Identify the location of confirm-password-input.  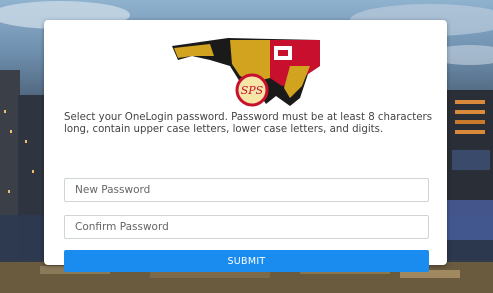
(246, 227).